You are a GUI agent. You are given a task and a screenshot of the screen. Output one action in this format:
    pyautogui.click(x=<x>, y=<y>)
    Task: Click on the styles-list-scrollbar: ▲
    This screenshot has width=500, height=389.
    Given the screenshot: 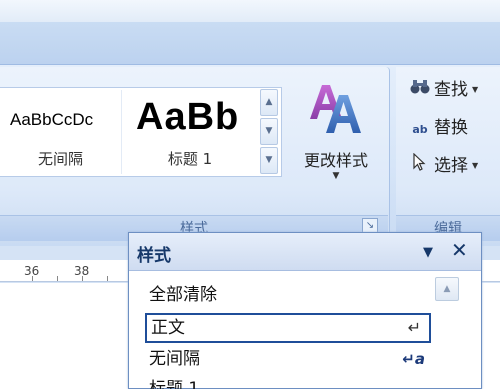 What is the action you would take?
    pyautogui.click(x=447, y=333)
    